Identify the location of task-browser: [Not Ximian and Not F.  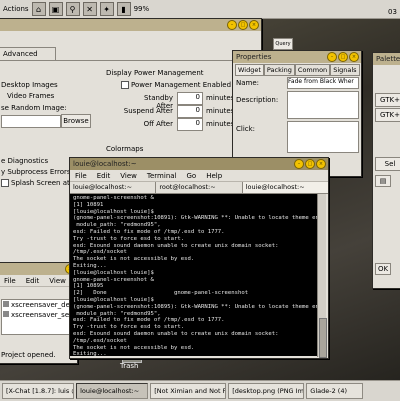
(188, 391).